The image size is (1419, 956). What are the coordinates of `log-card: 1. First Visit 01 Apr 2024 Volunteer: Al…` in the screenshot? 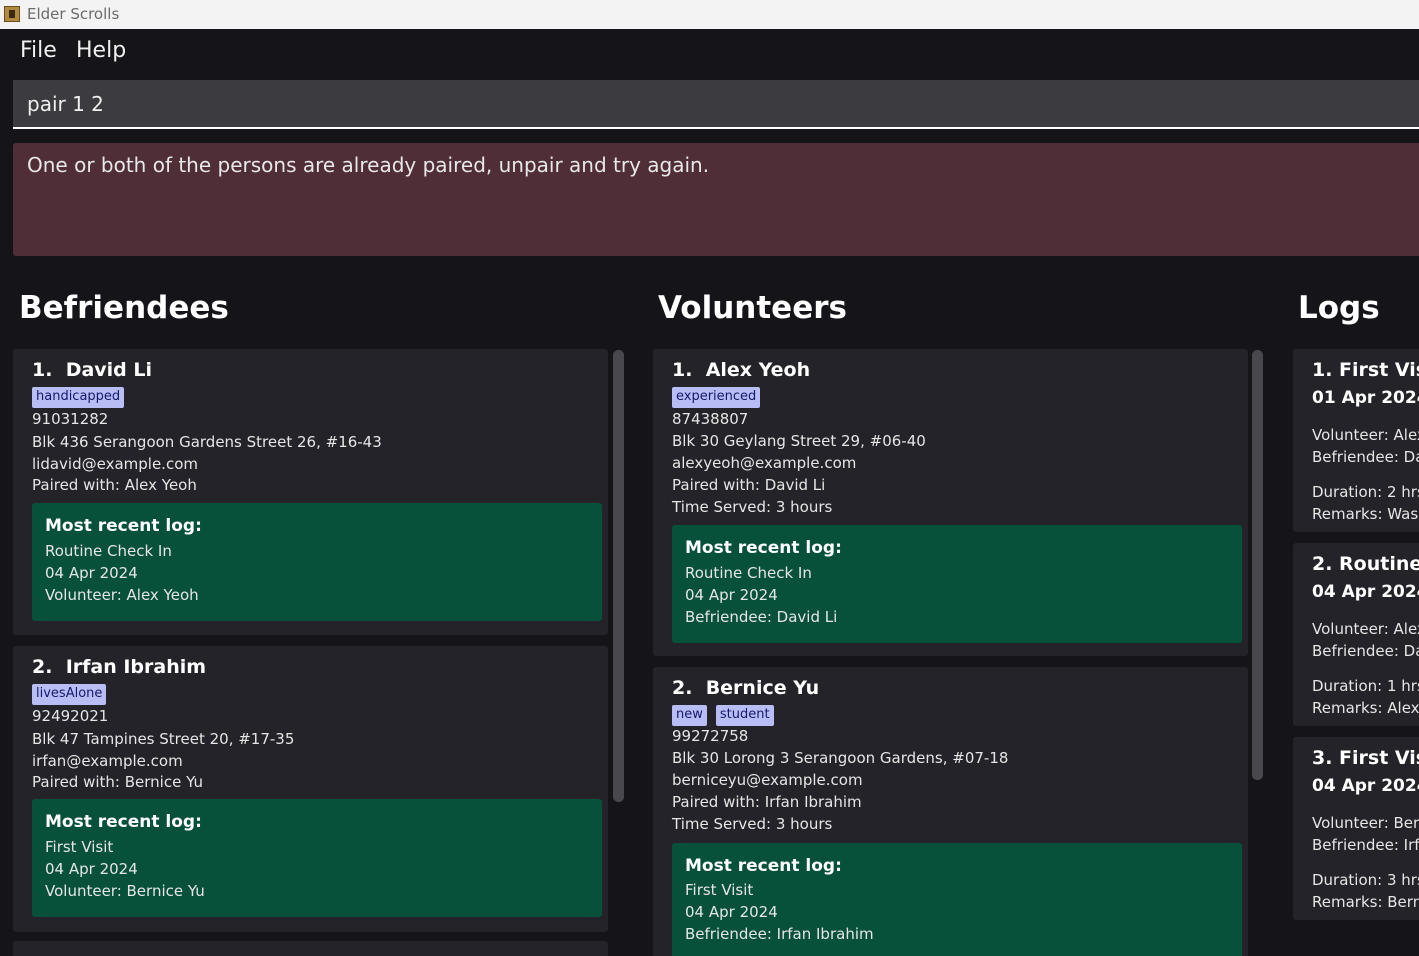 It's located at (1356, 440).